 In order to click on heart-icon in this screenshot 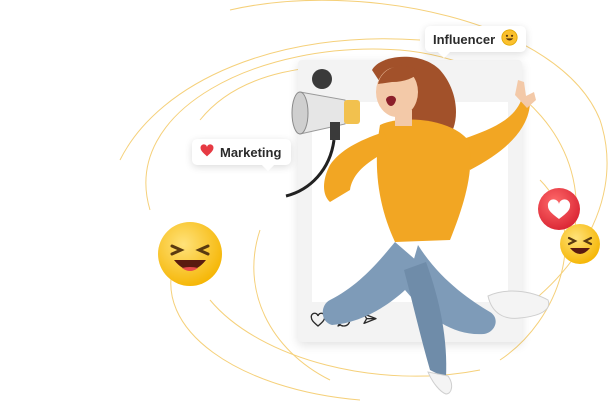, I will do `click(207, 152)`.